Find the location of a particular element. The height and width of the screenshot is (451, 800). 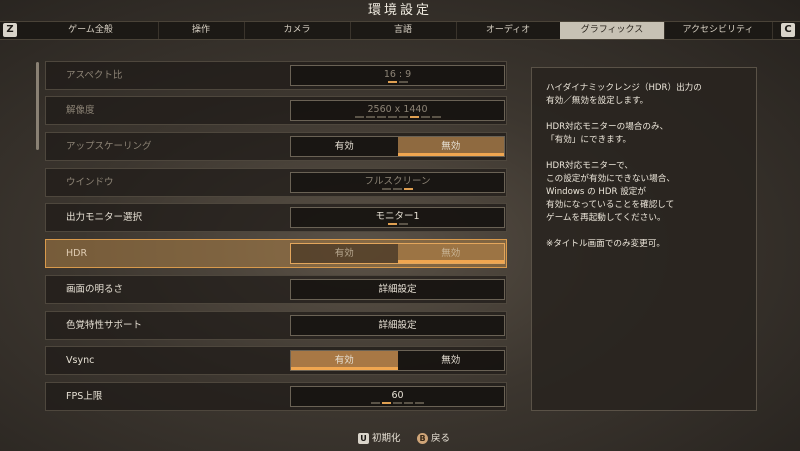

screen-title: 環境設定 is located at coordinates (399, 10).